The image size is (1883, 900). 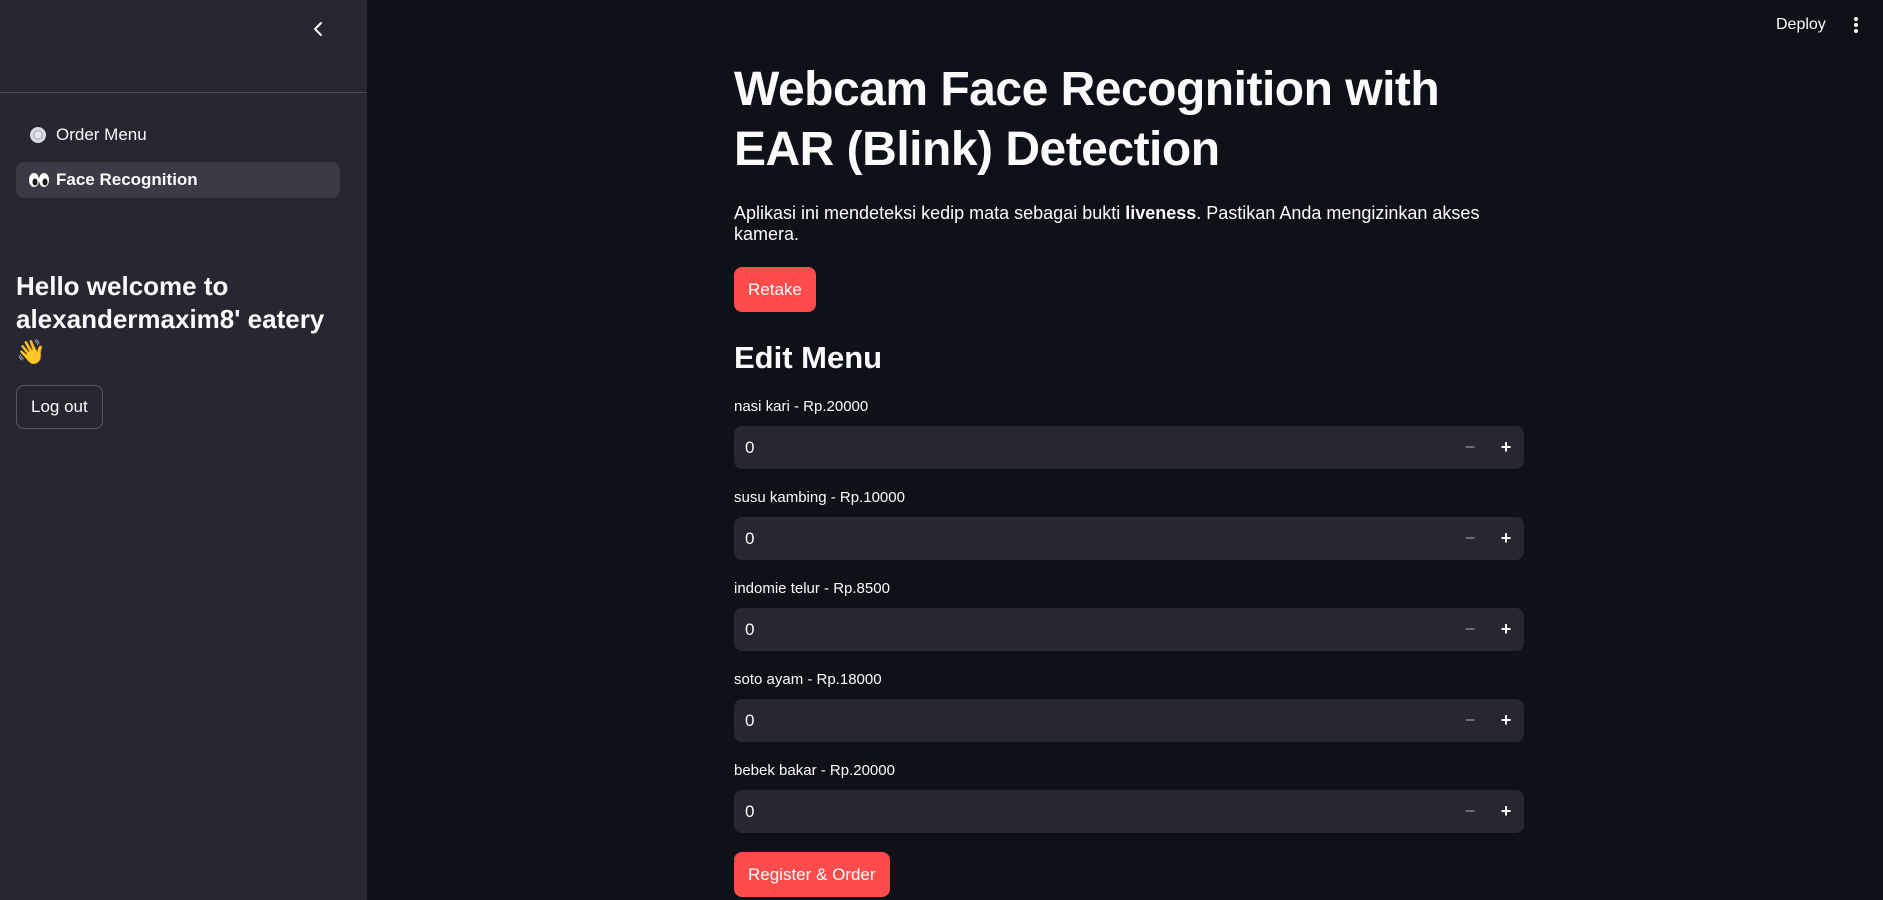 What do you see at coordinates (101, 134) in the screenshot?
I see `sidebar-item-label: Order Menu` at bounding box center [101, 134].